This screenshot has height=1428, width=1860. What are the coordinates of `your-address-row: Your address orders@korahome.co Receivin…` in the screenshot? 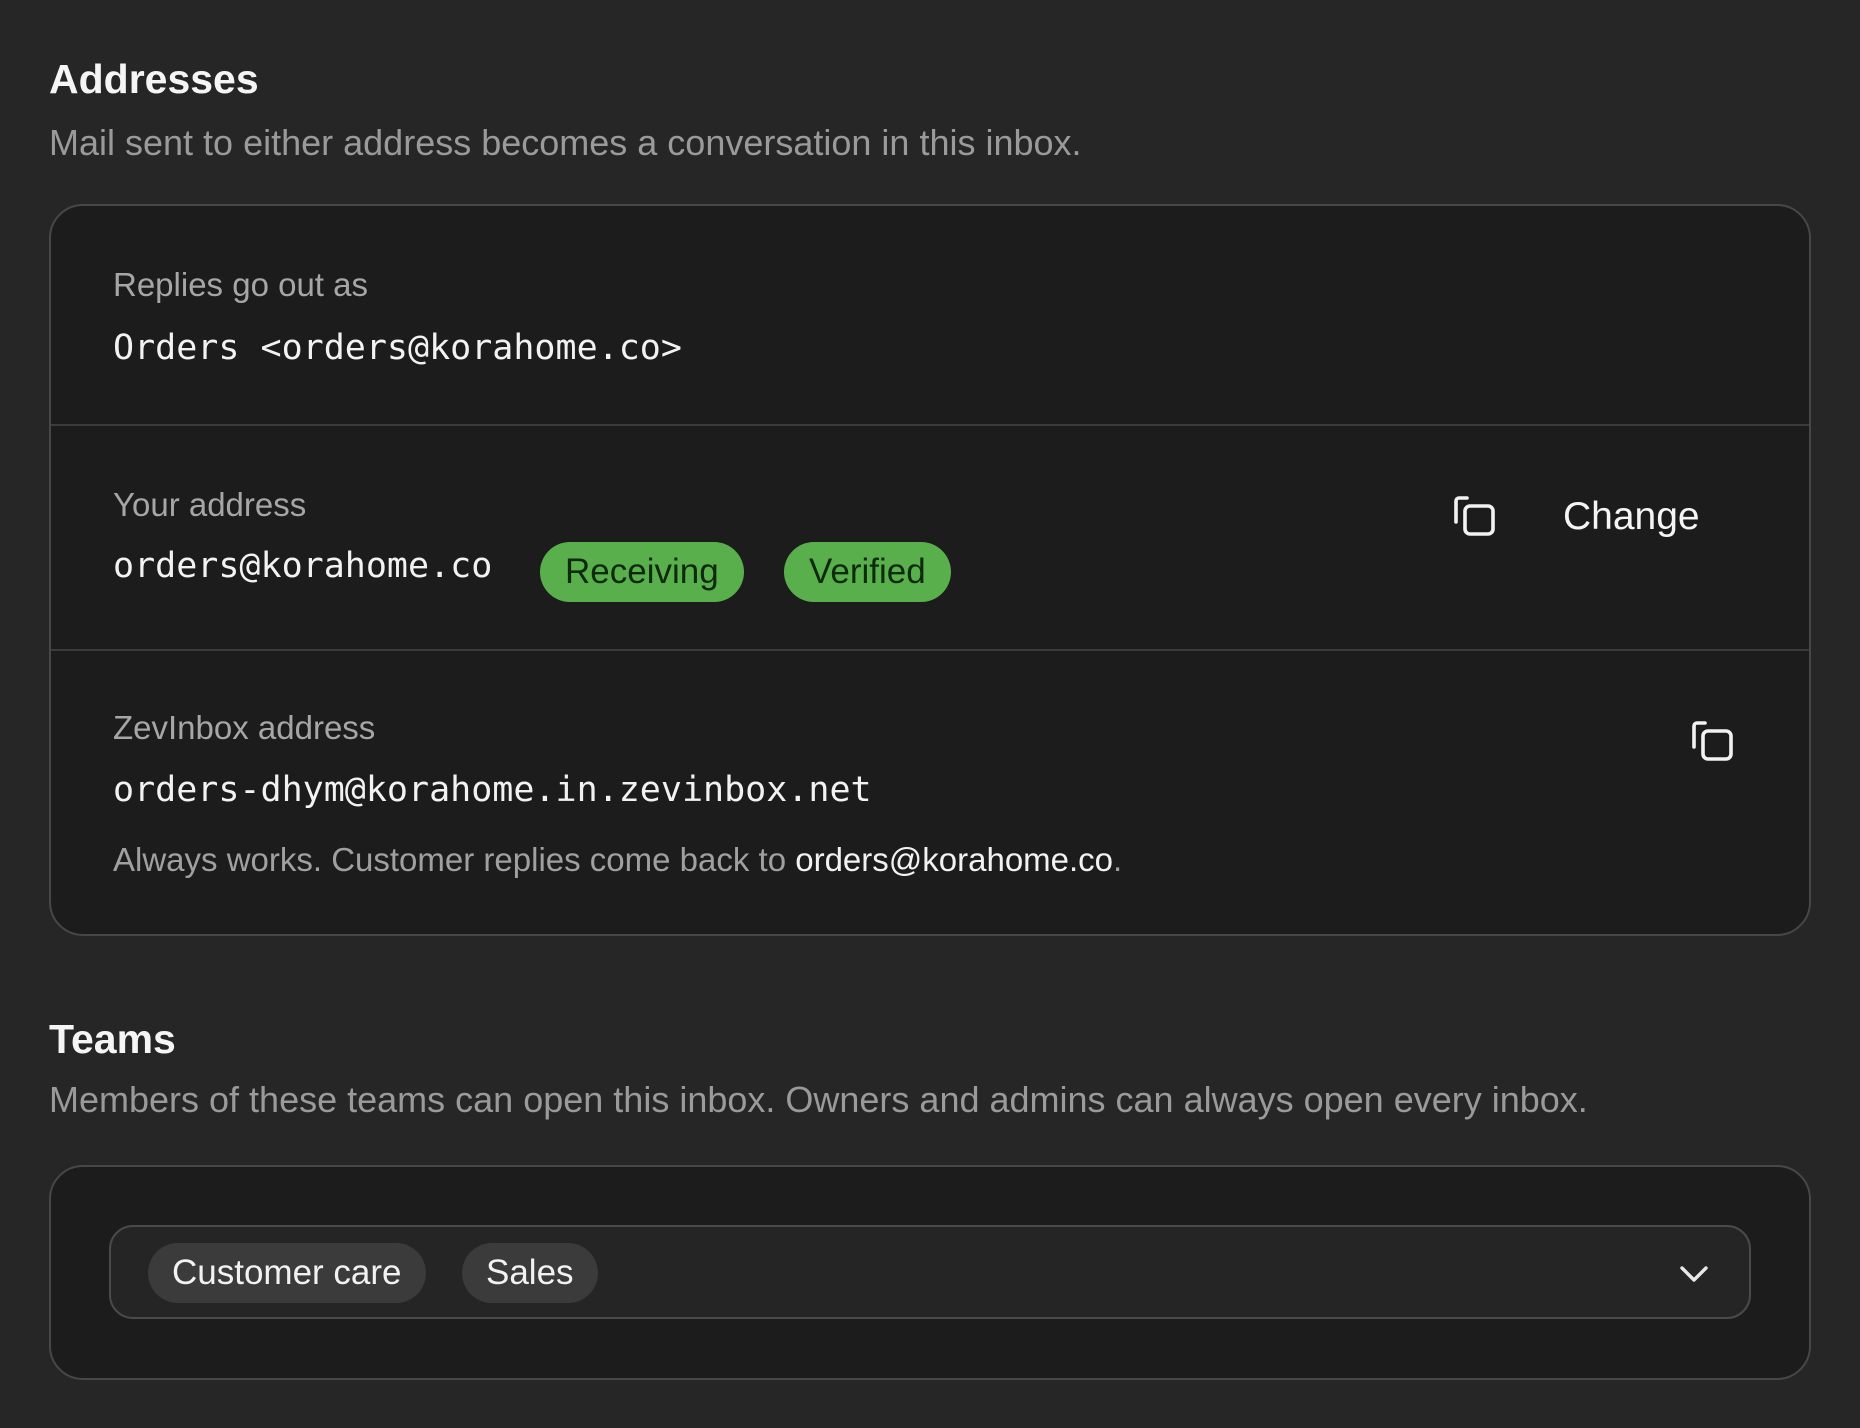 It's located at (930, 538).